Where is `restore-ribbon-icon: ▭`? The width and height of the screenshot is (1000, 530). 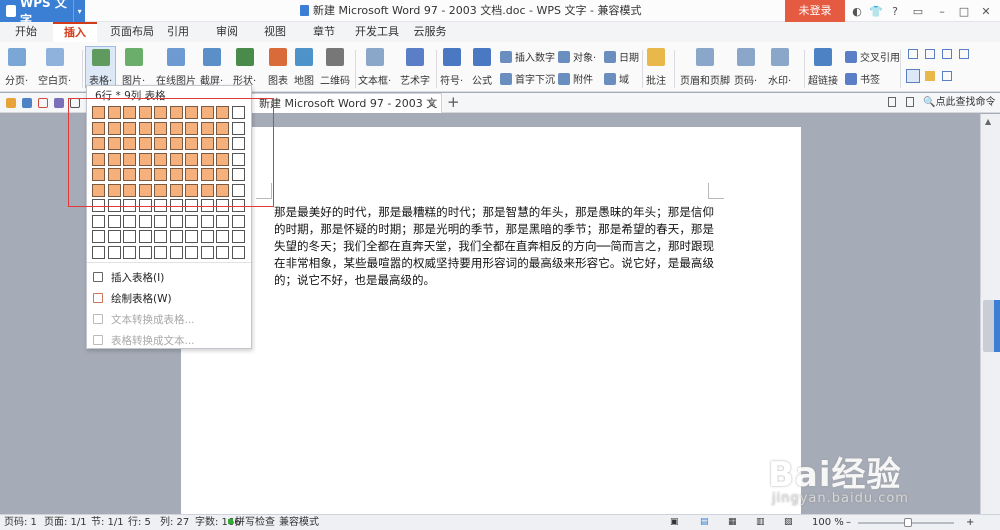
restore-ribbon-icon: ▭ is located at coordinates (918, 11).